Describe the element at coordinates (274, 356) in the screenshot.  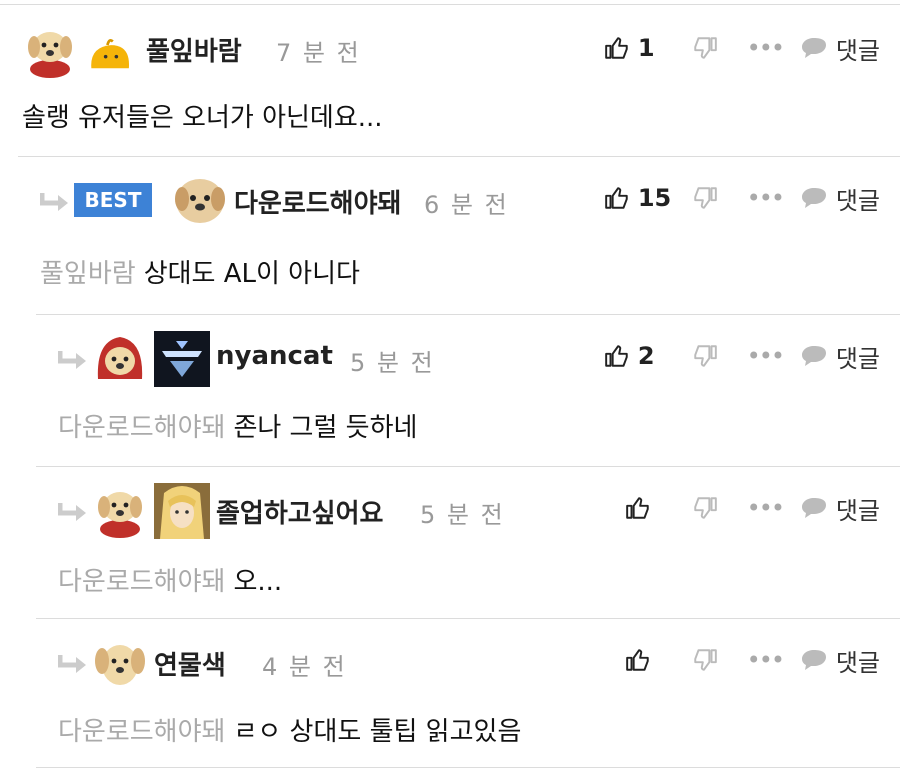
I see `nickname: nyancat` at that location.